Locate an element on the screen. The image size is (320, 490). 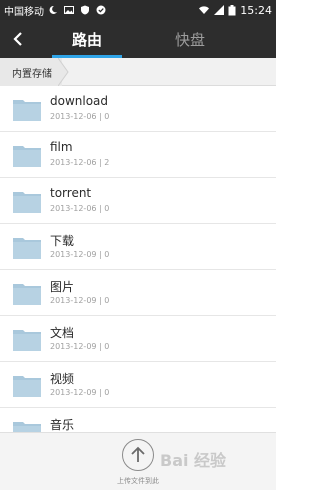
list-item: film 2013-12-06 | 2 is located at coordinates (138, 155).